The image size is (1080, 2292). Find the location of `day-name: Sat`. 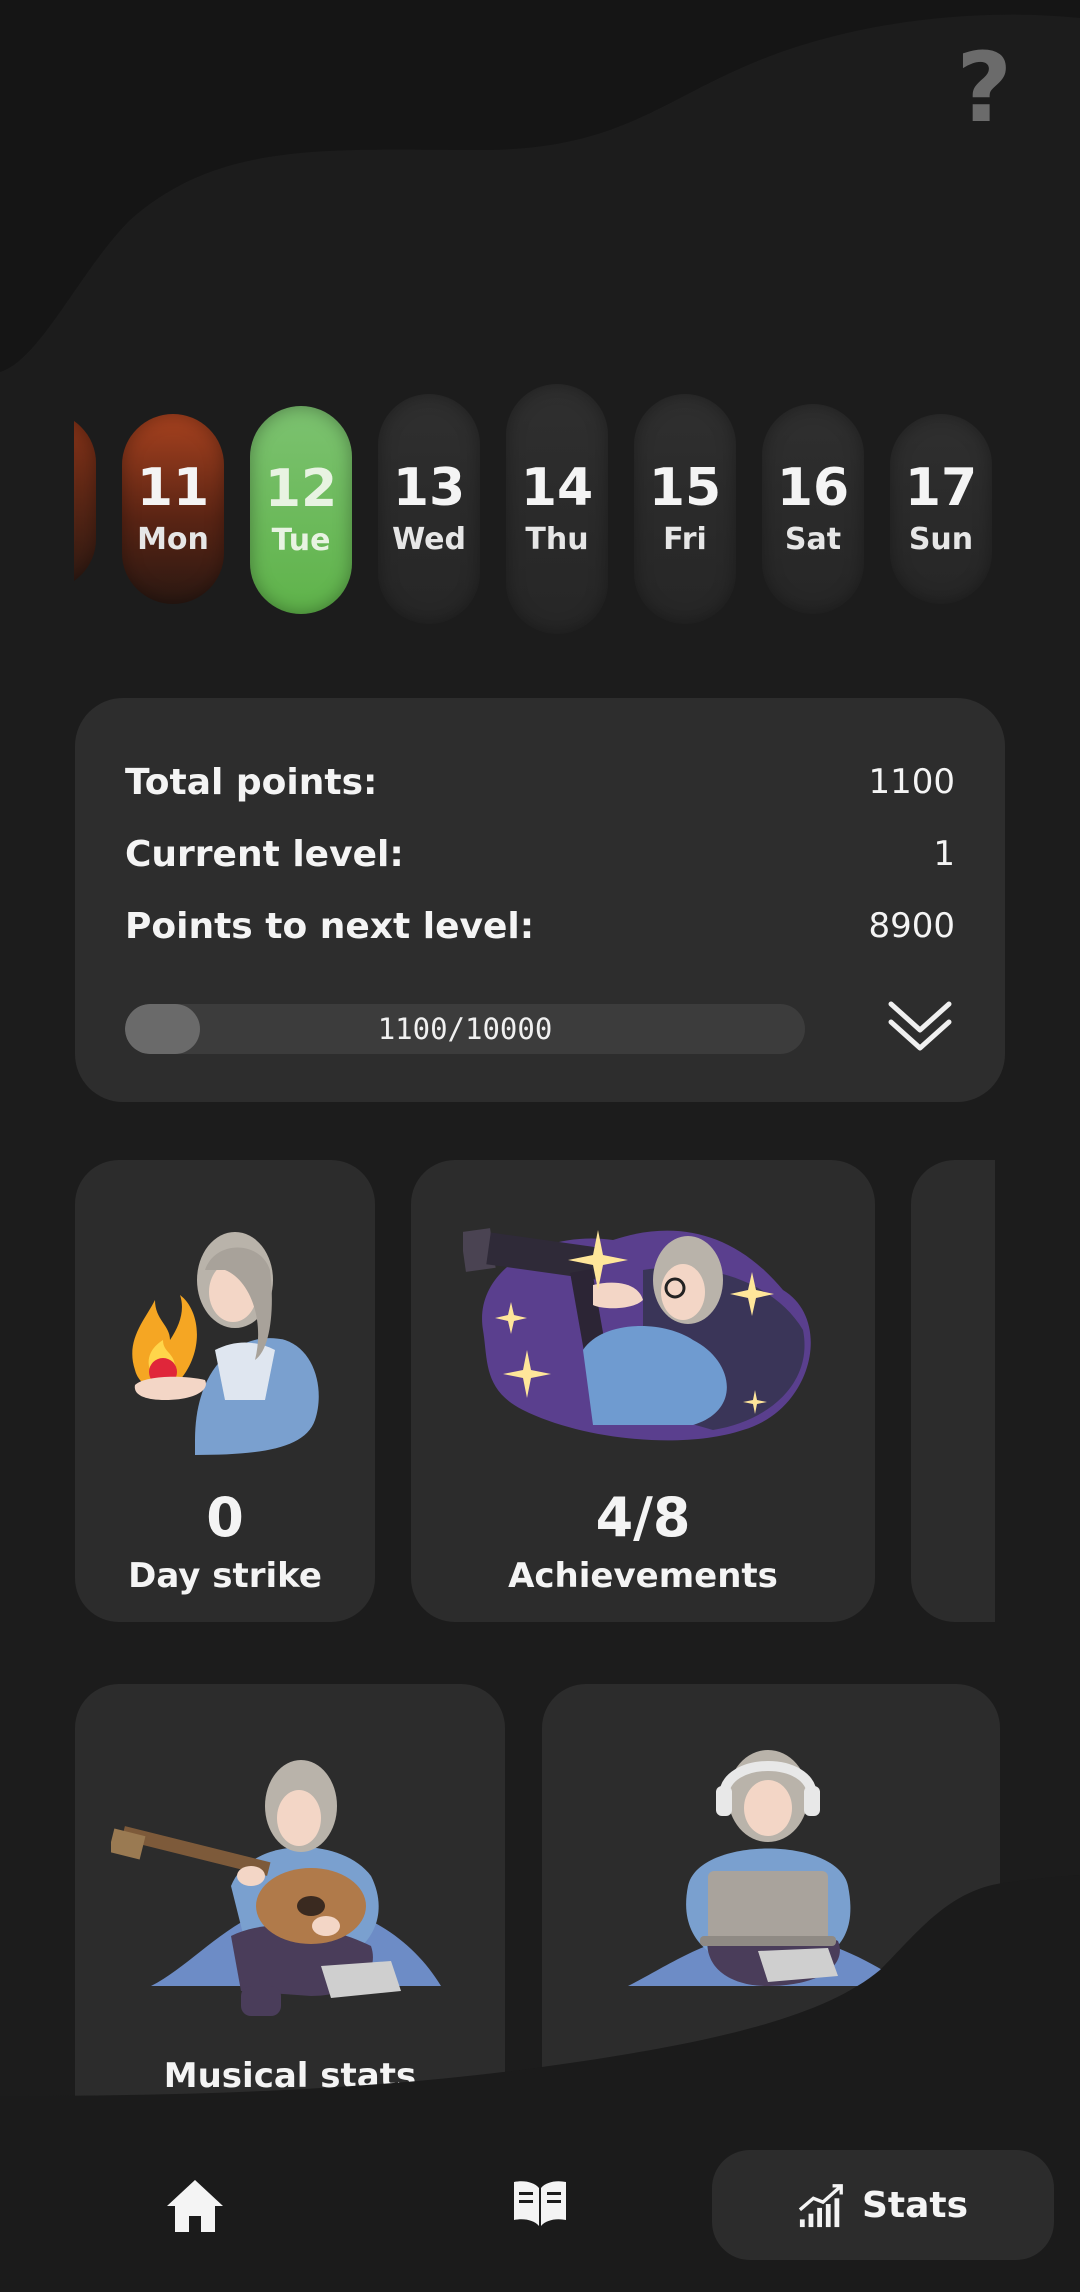

day-name: Sat is located at coordinates (813, 539).